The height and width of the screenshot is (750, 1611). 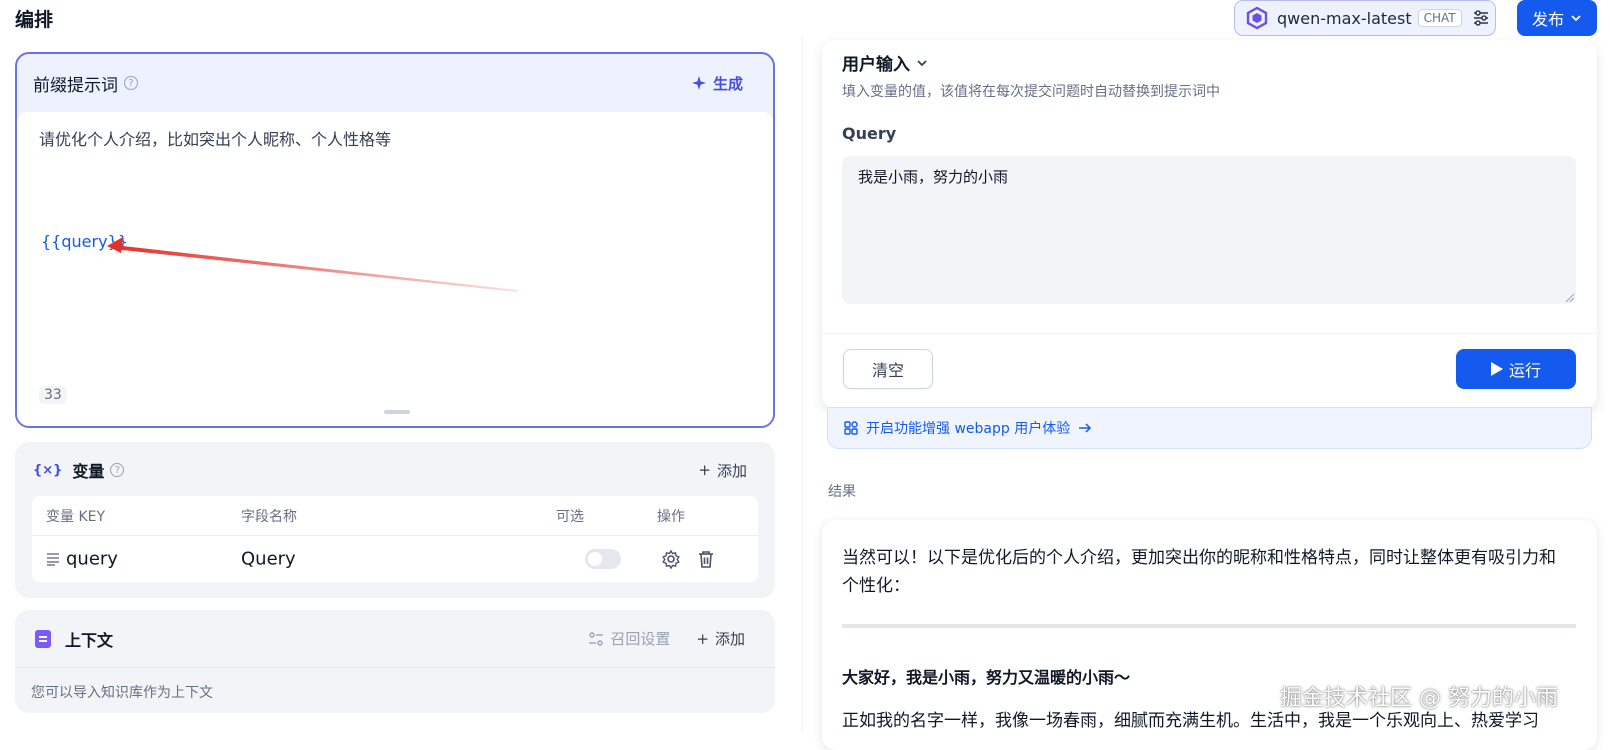 I want to click on variable-key: query, so click(x=92, y=559).